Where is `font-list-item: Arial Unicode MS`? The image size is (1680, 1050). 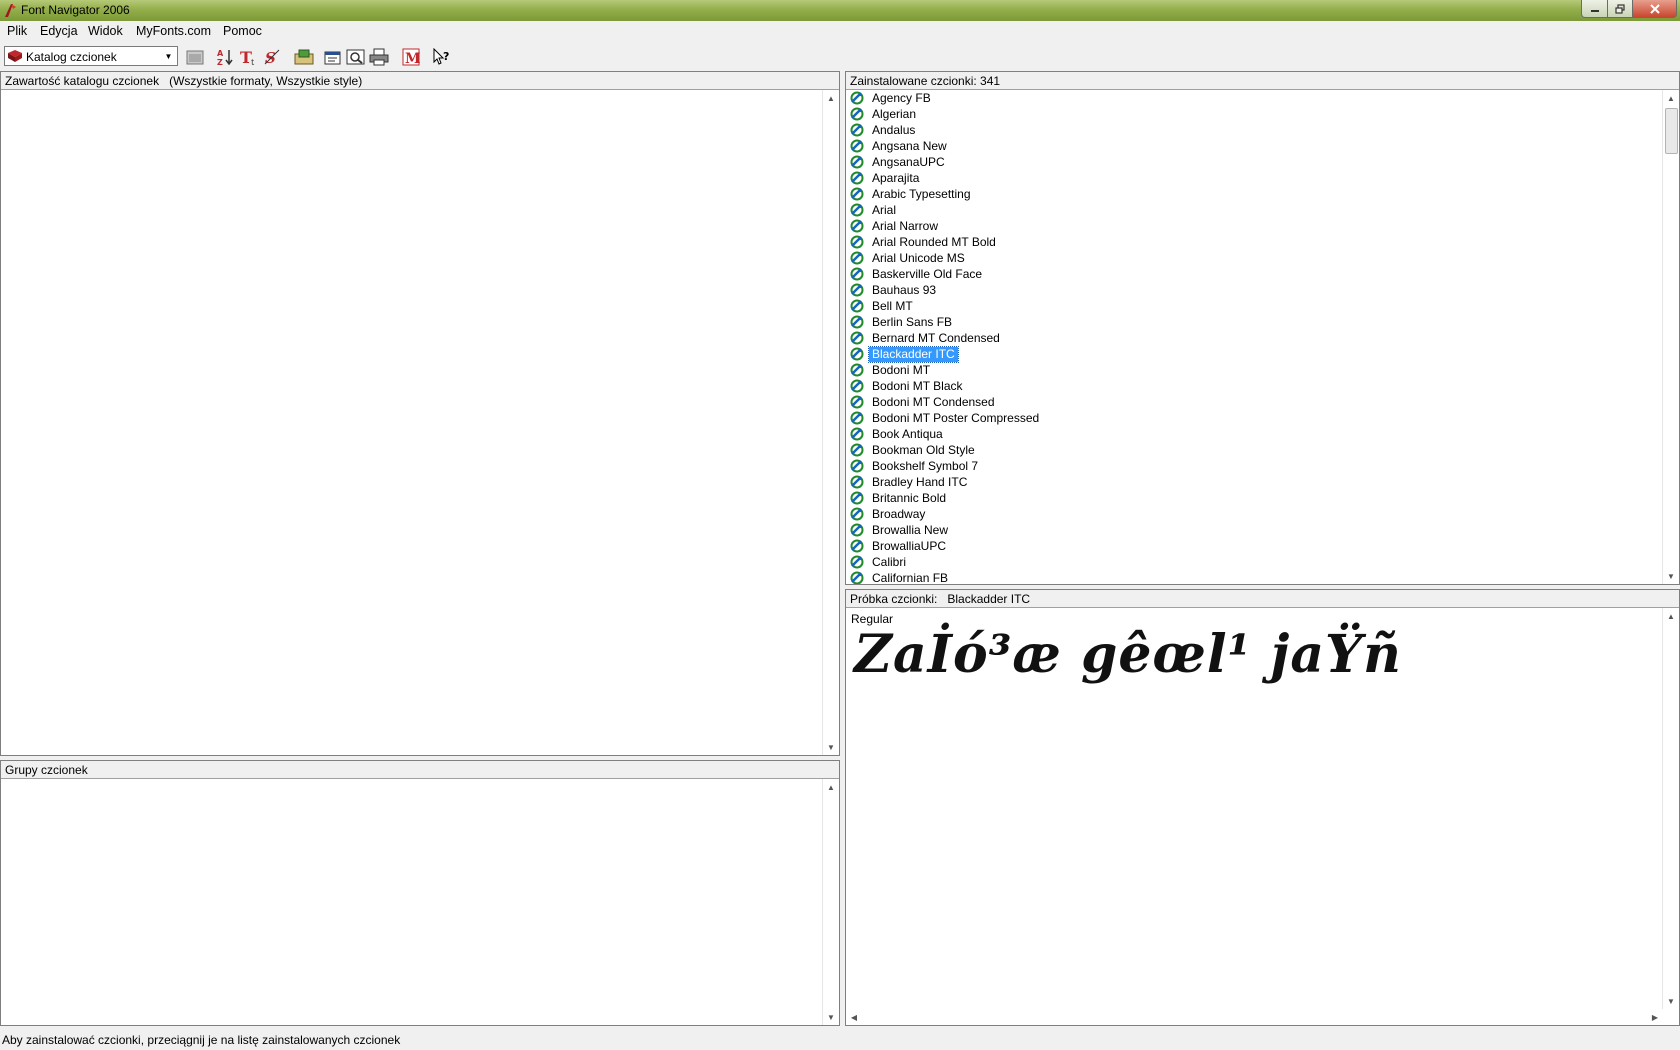
font-list-item: Arial Unicode MS is located at coordinates (1254, 258).